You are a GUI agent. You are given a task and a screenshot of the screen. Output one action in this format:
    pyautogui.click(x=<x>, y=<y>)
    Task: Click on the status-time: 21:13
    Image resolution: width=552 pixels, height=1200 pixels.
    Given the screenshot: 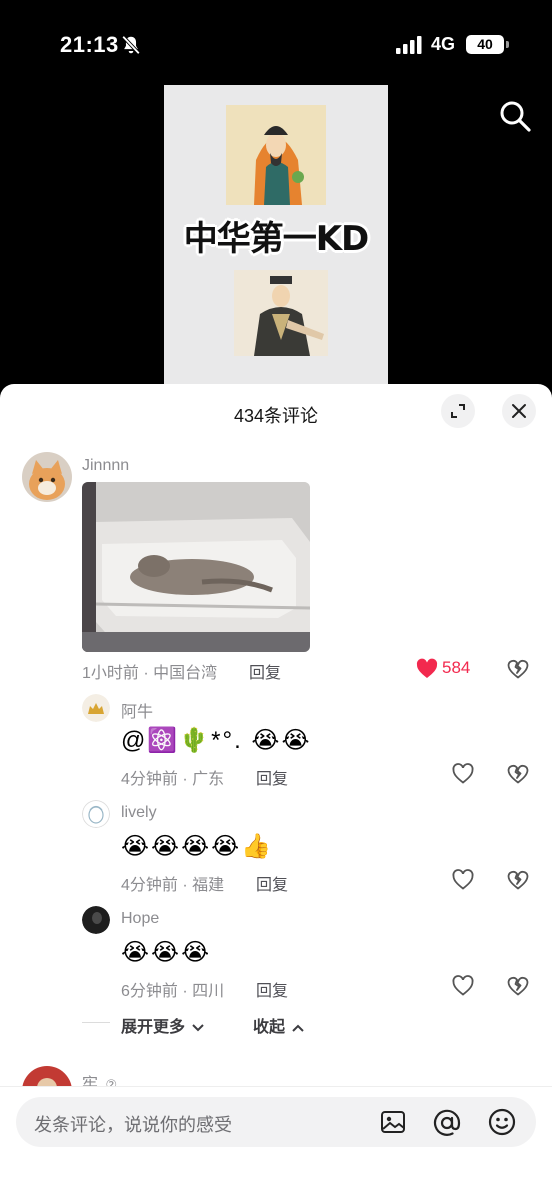 What is the action you would take?
    pyautogui.click(x=89, y=44)
    